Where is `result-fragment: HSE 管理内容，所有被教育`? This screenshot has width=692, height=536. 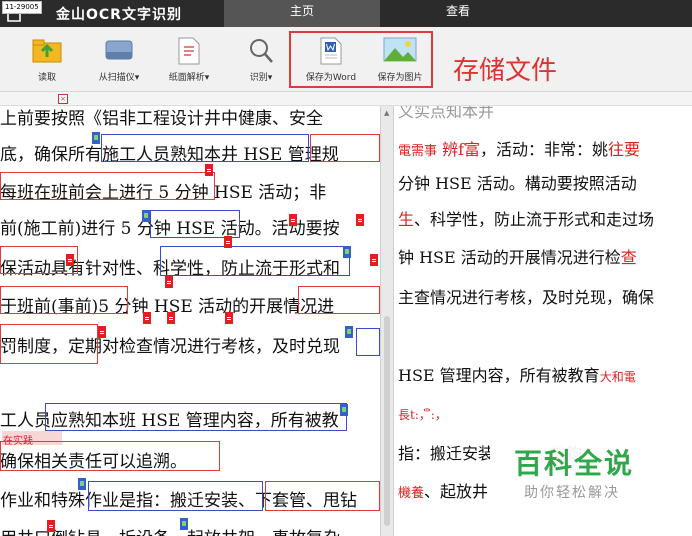
result-fragment: HSE 管理内容，所有被教育 is located at coordinates (499, 375).